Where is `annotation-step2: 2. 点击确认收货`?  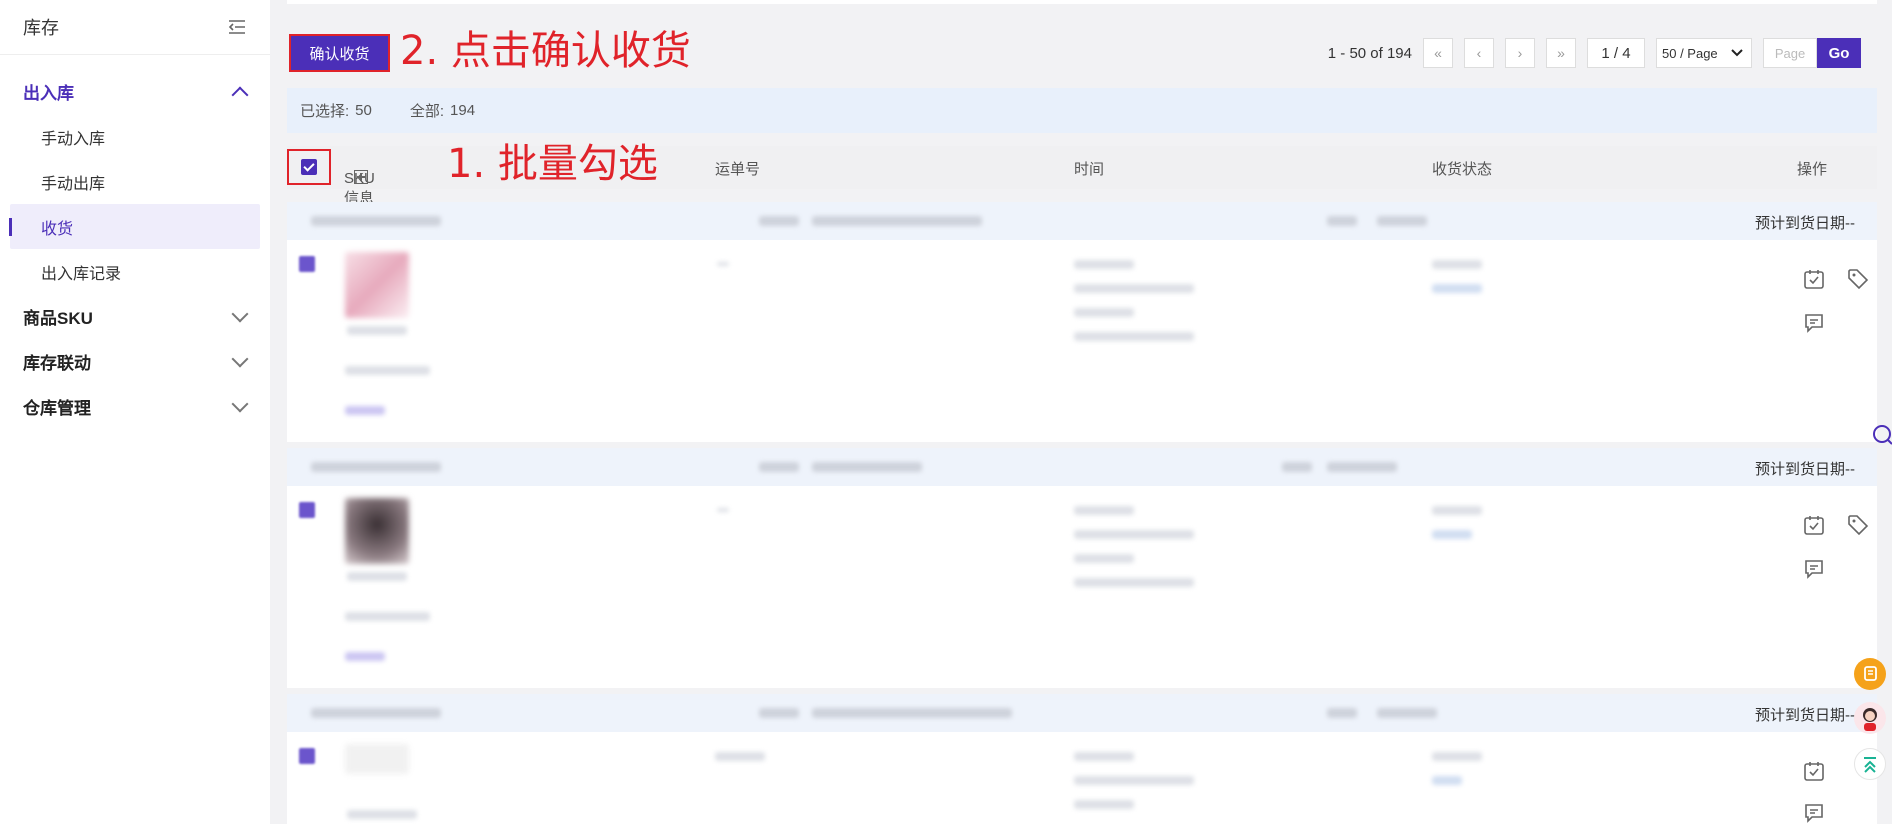 annotation-step2: 2. 点击确认收货 is located at coordinates (545, 51).